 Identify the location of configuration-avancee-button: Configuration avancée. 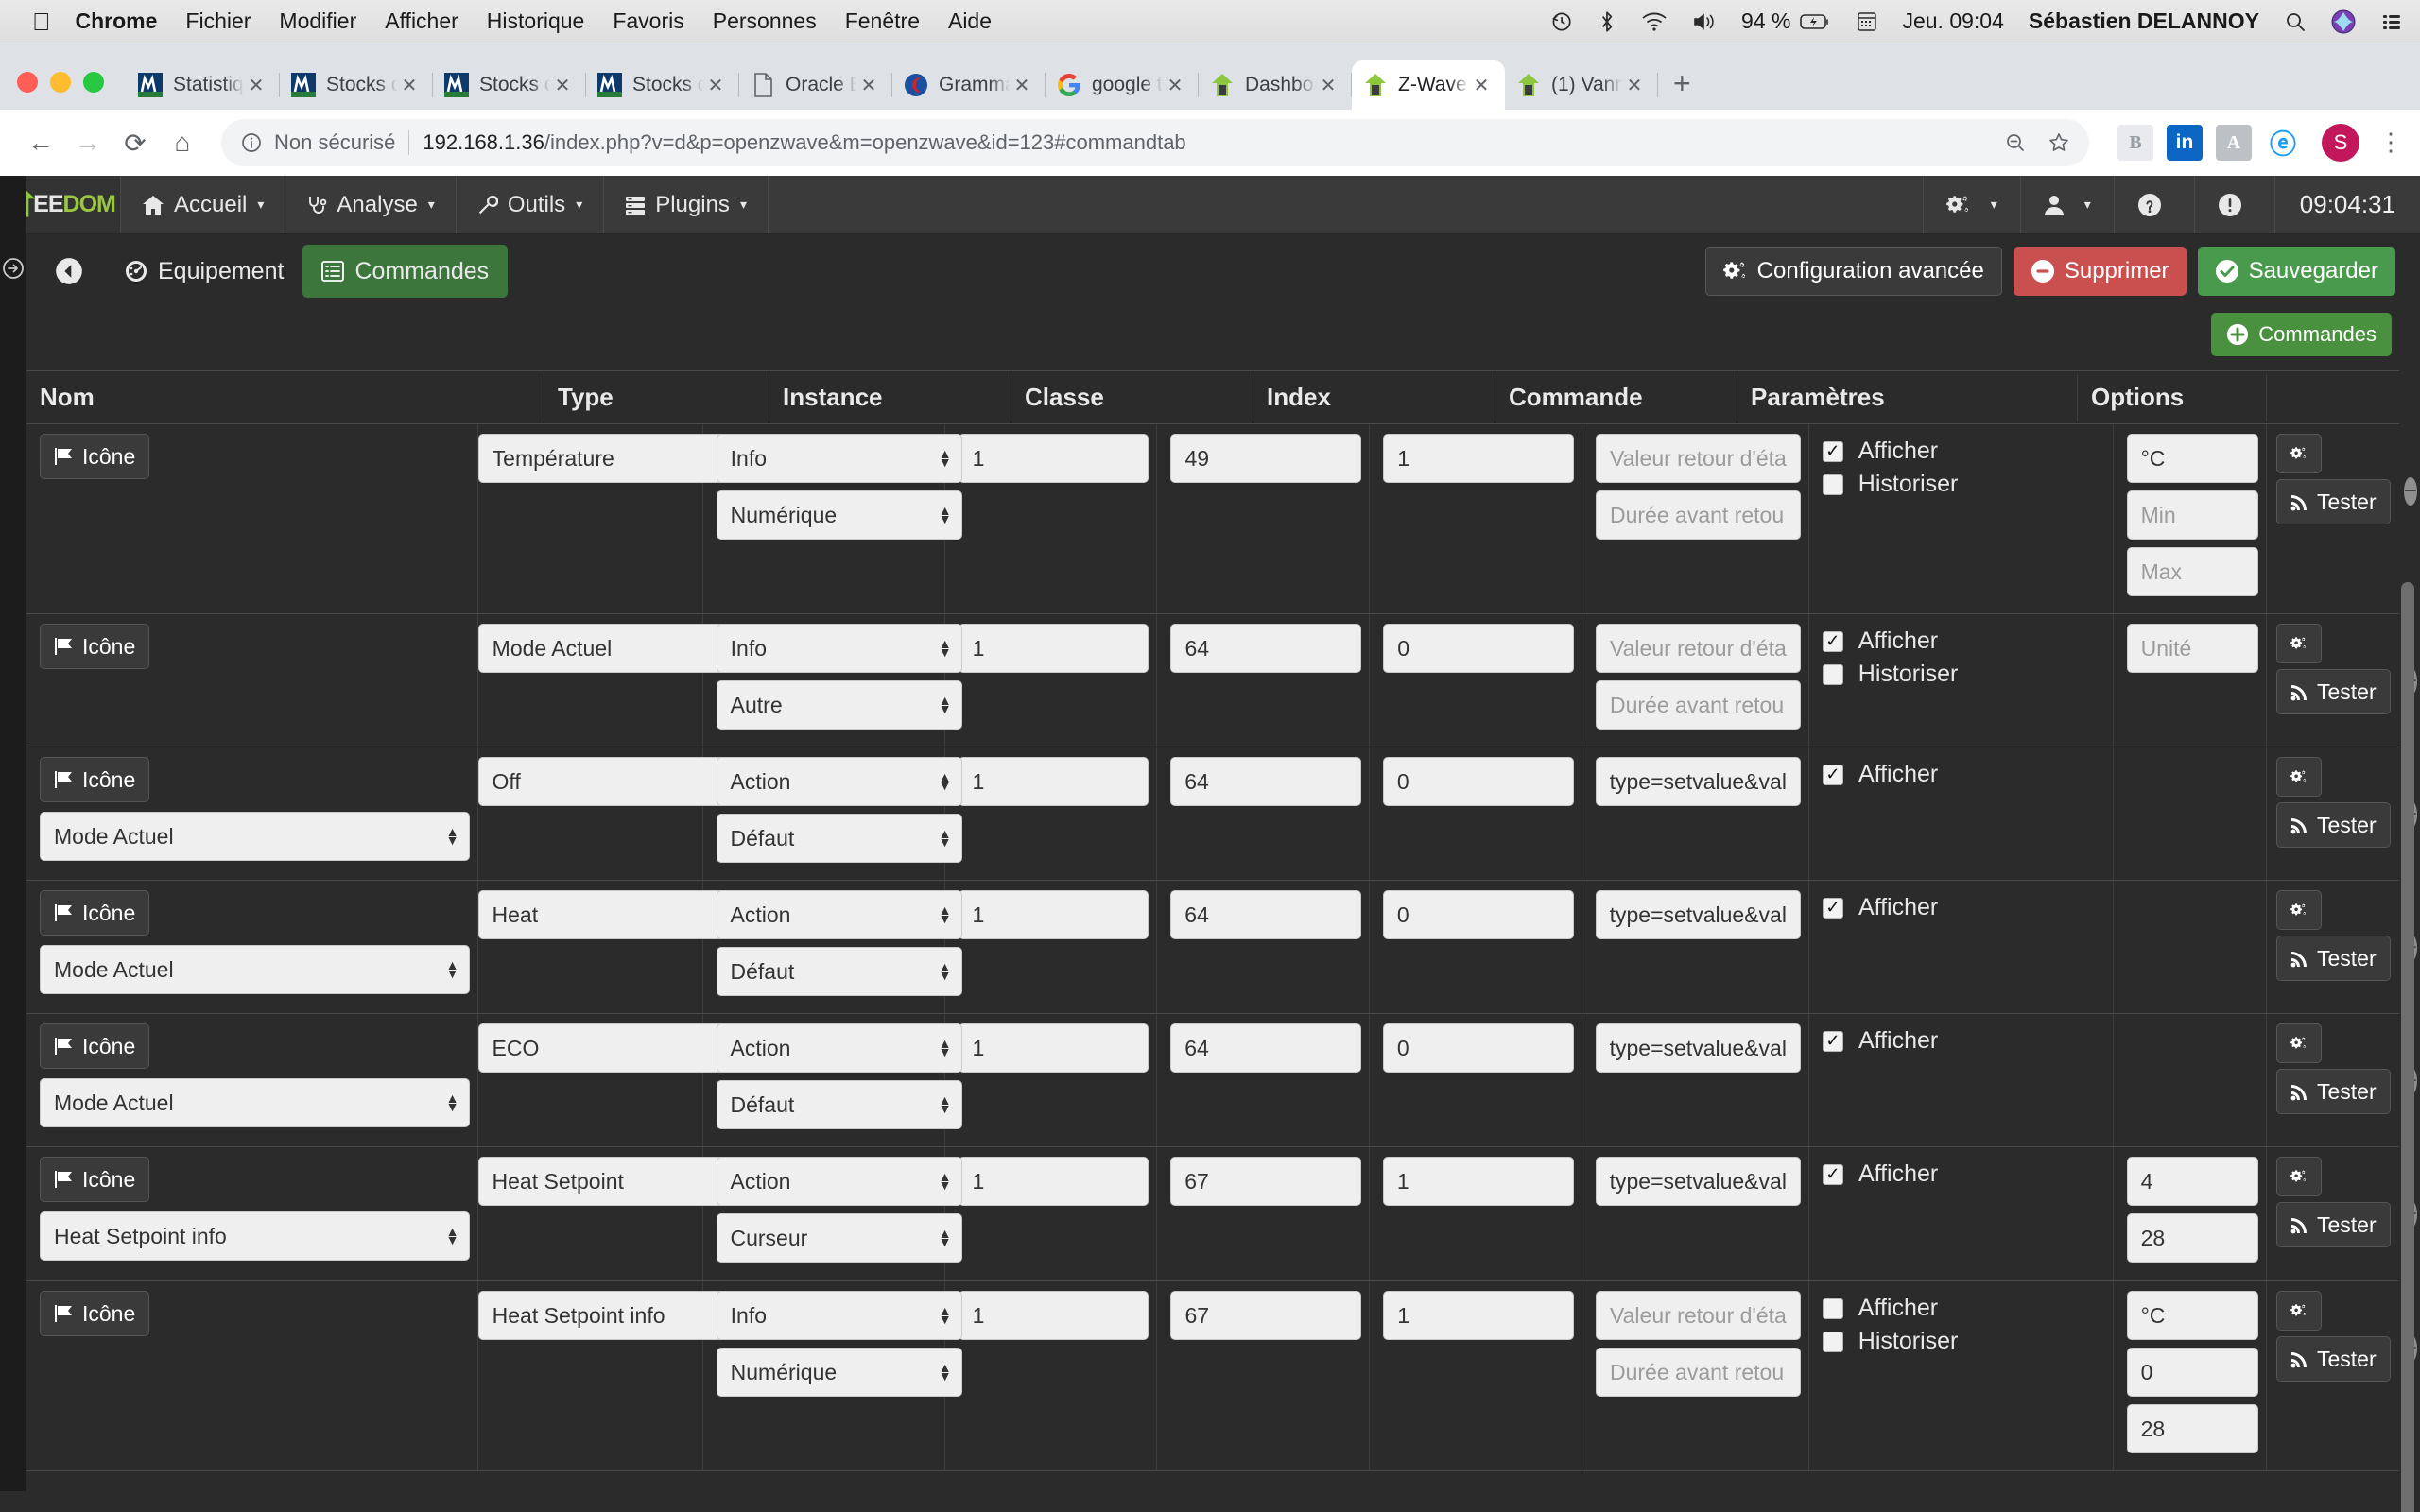
(1853, 271).